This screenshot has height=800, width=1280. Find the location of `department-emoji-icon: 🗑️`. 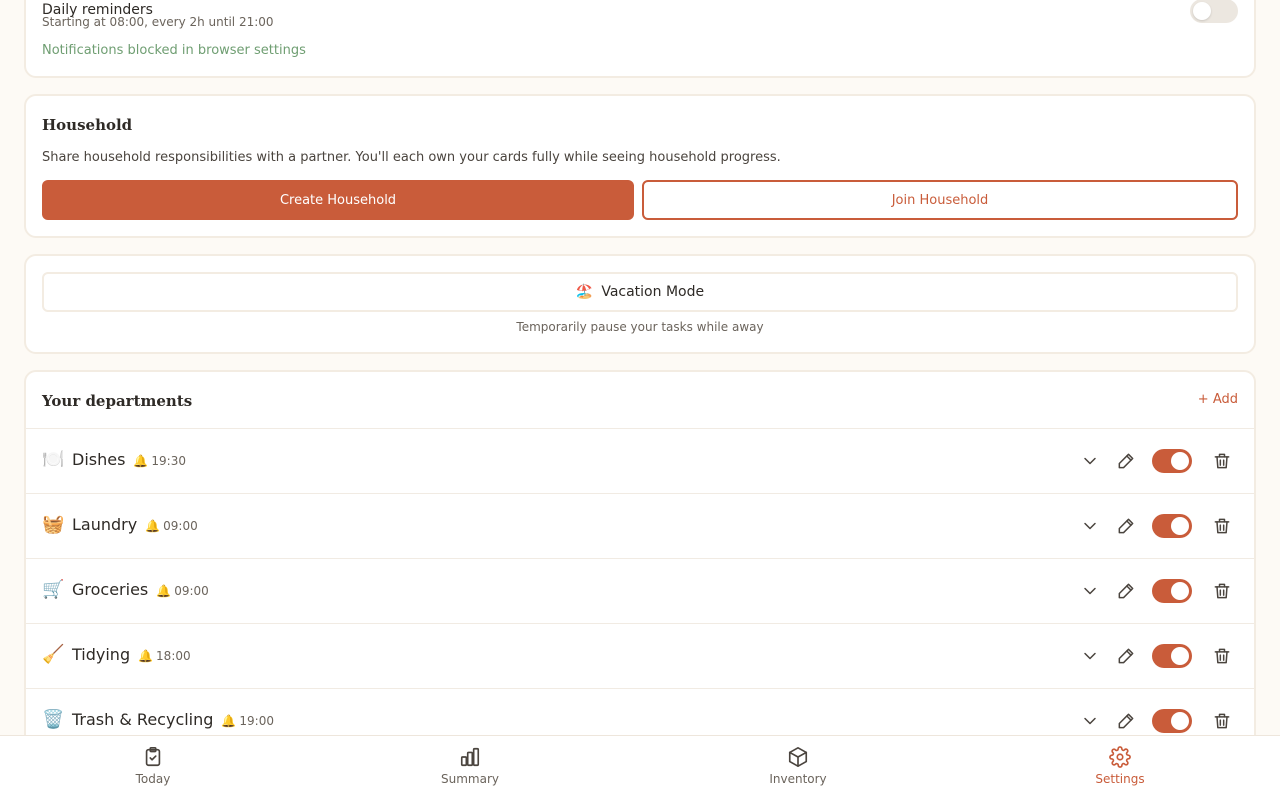

department-emoji-icon: 🗑️ is located at coordinates (53, 719).